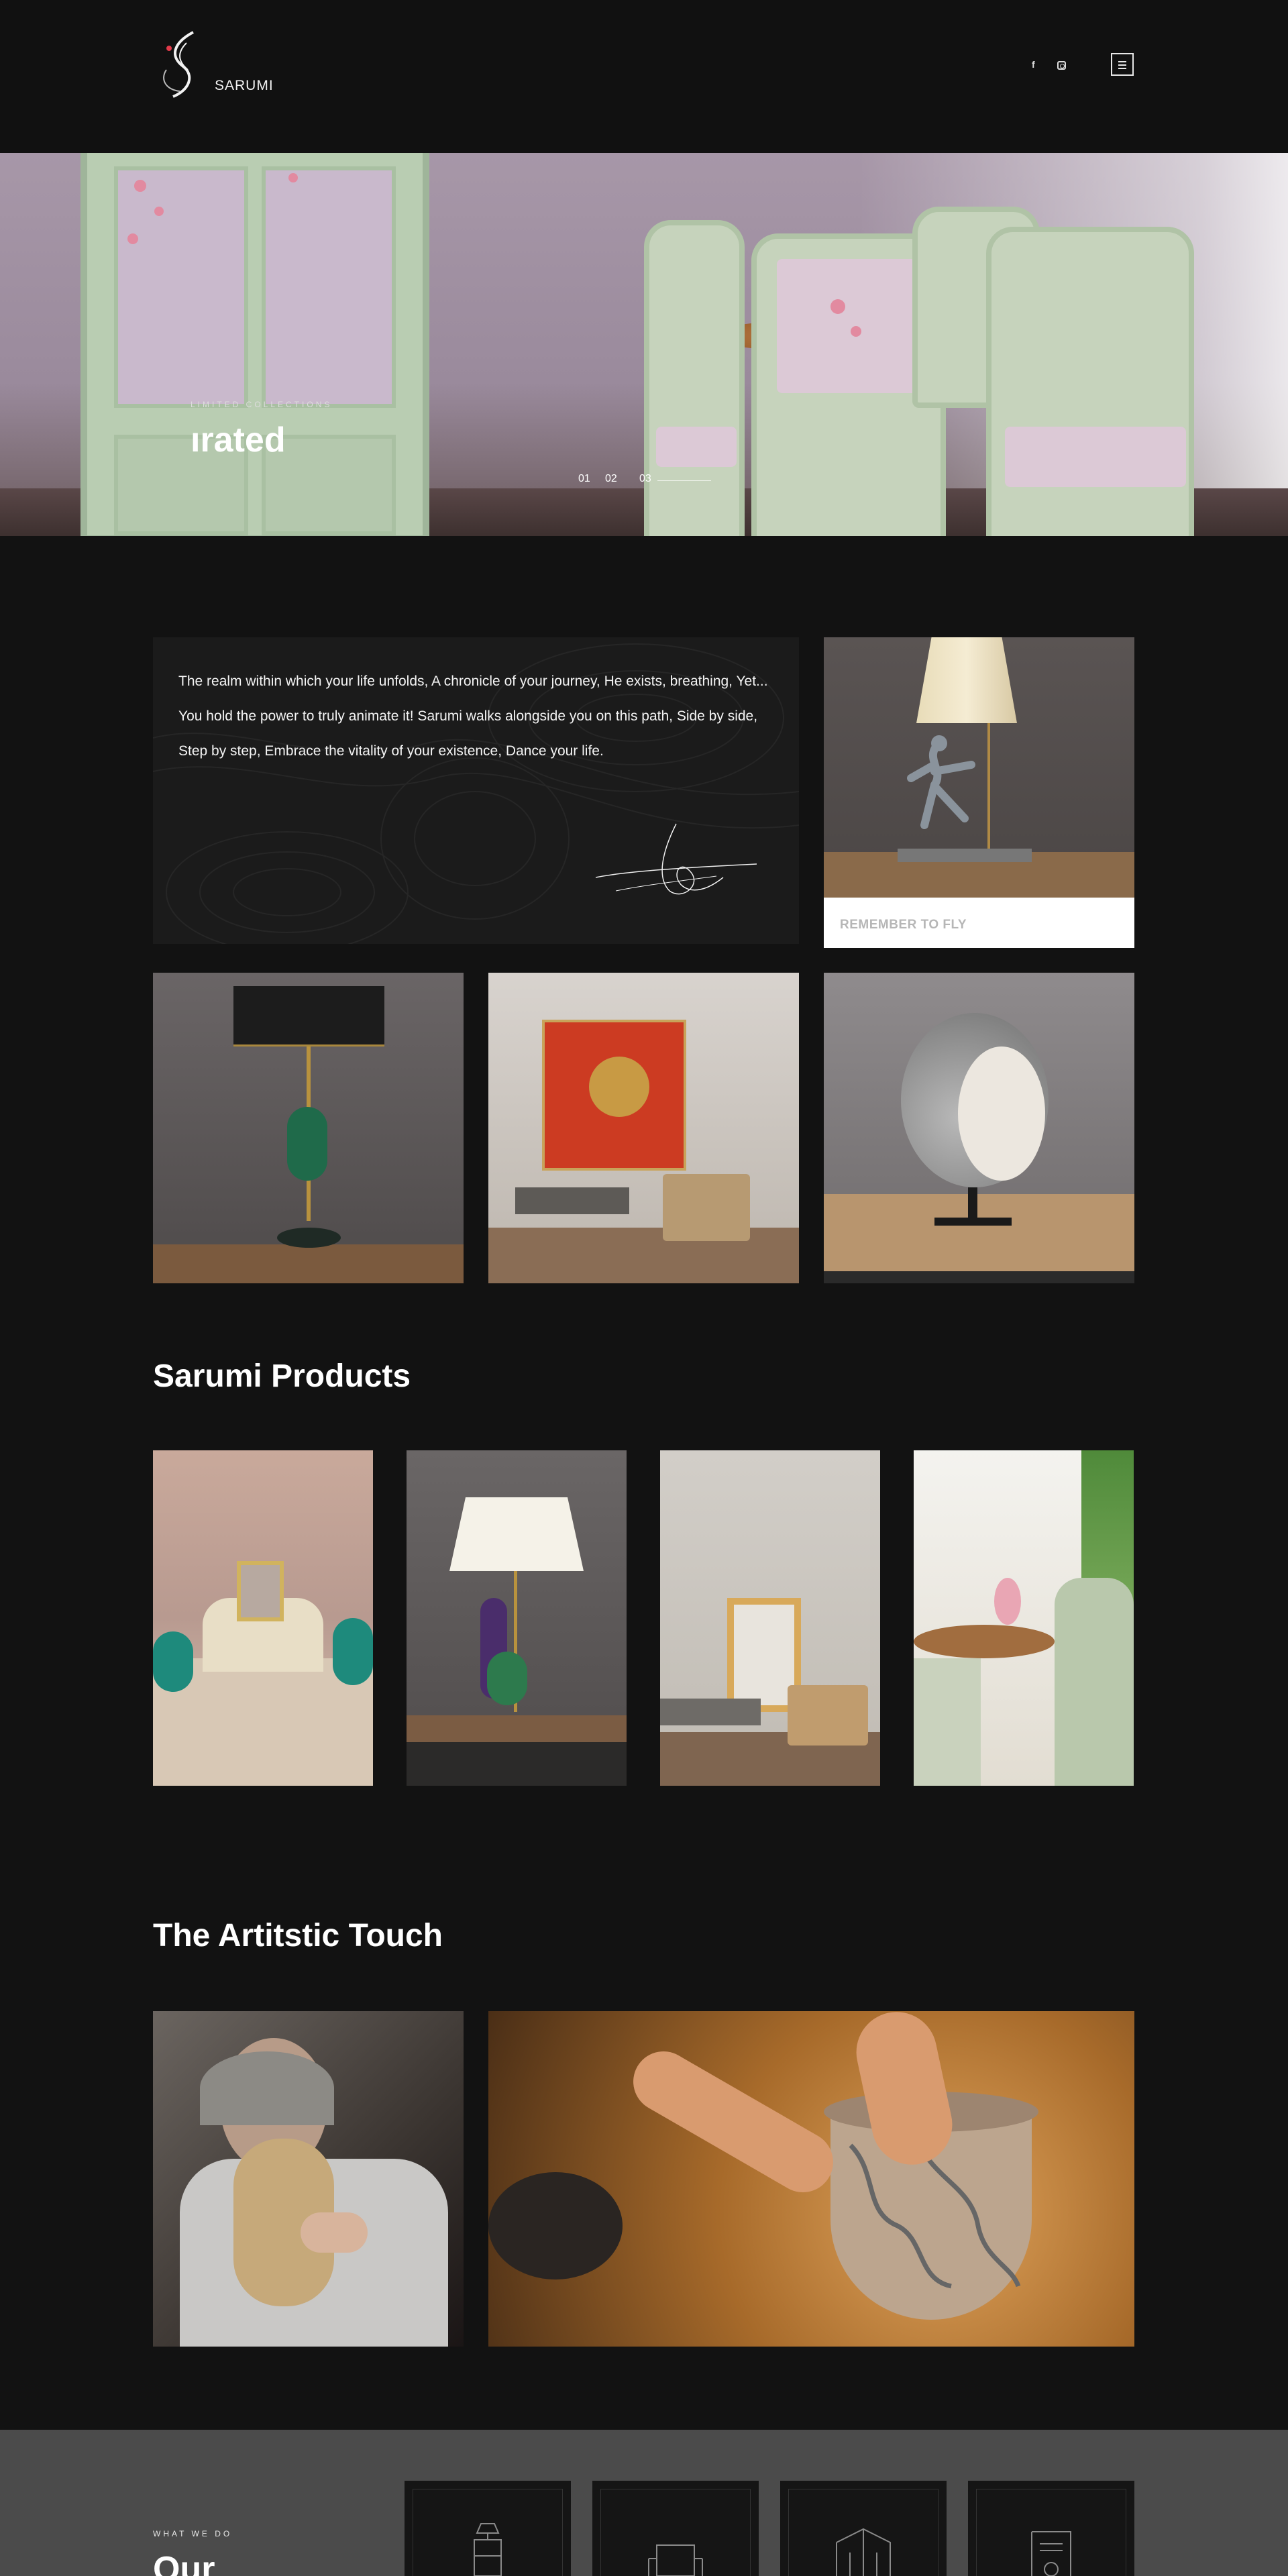  Describe the element at coordinates (1061, 65) in the screenshot. I see `instagram-icon` at that location.